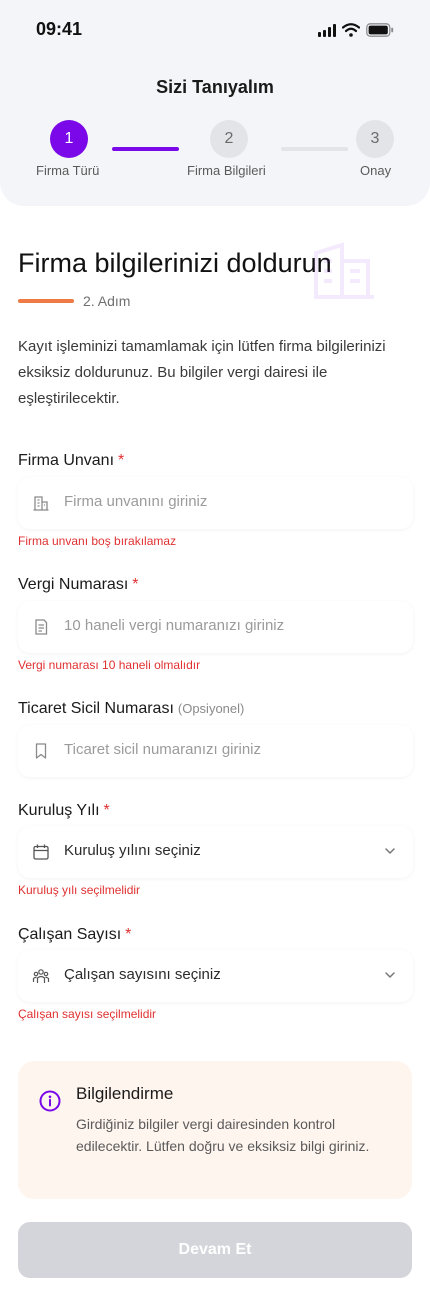 This screenshot has width=430, height=1316. I want to click on founding-year-label-text: Kuruluş Yılı, so click(59, 810).